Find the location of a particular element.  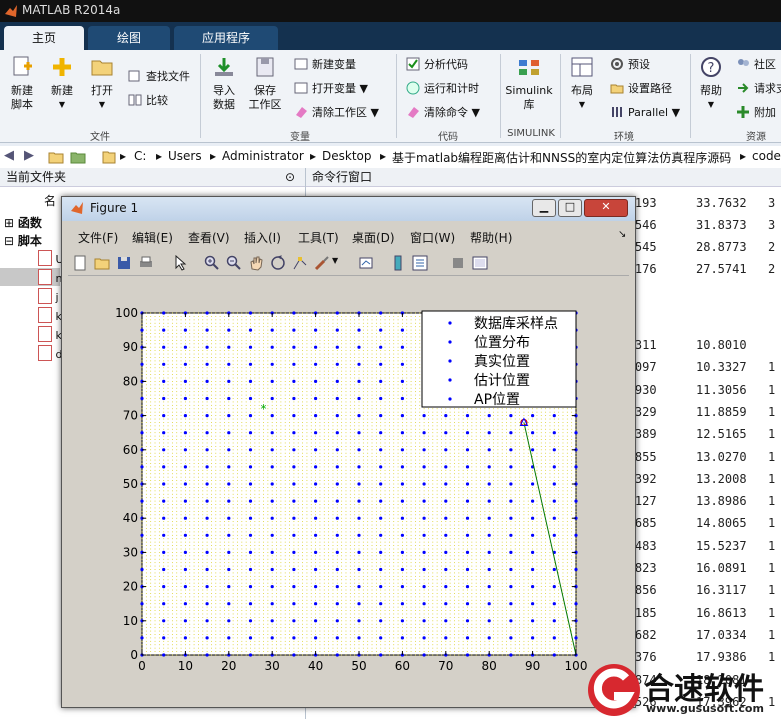

analyze-code-button: 分析代码 is located at coordinates (437, 65).